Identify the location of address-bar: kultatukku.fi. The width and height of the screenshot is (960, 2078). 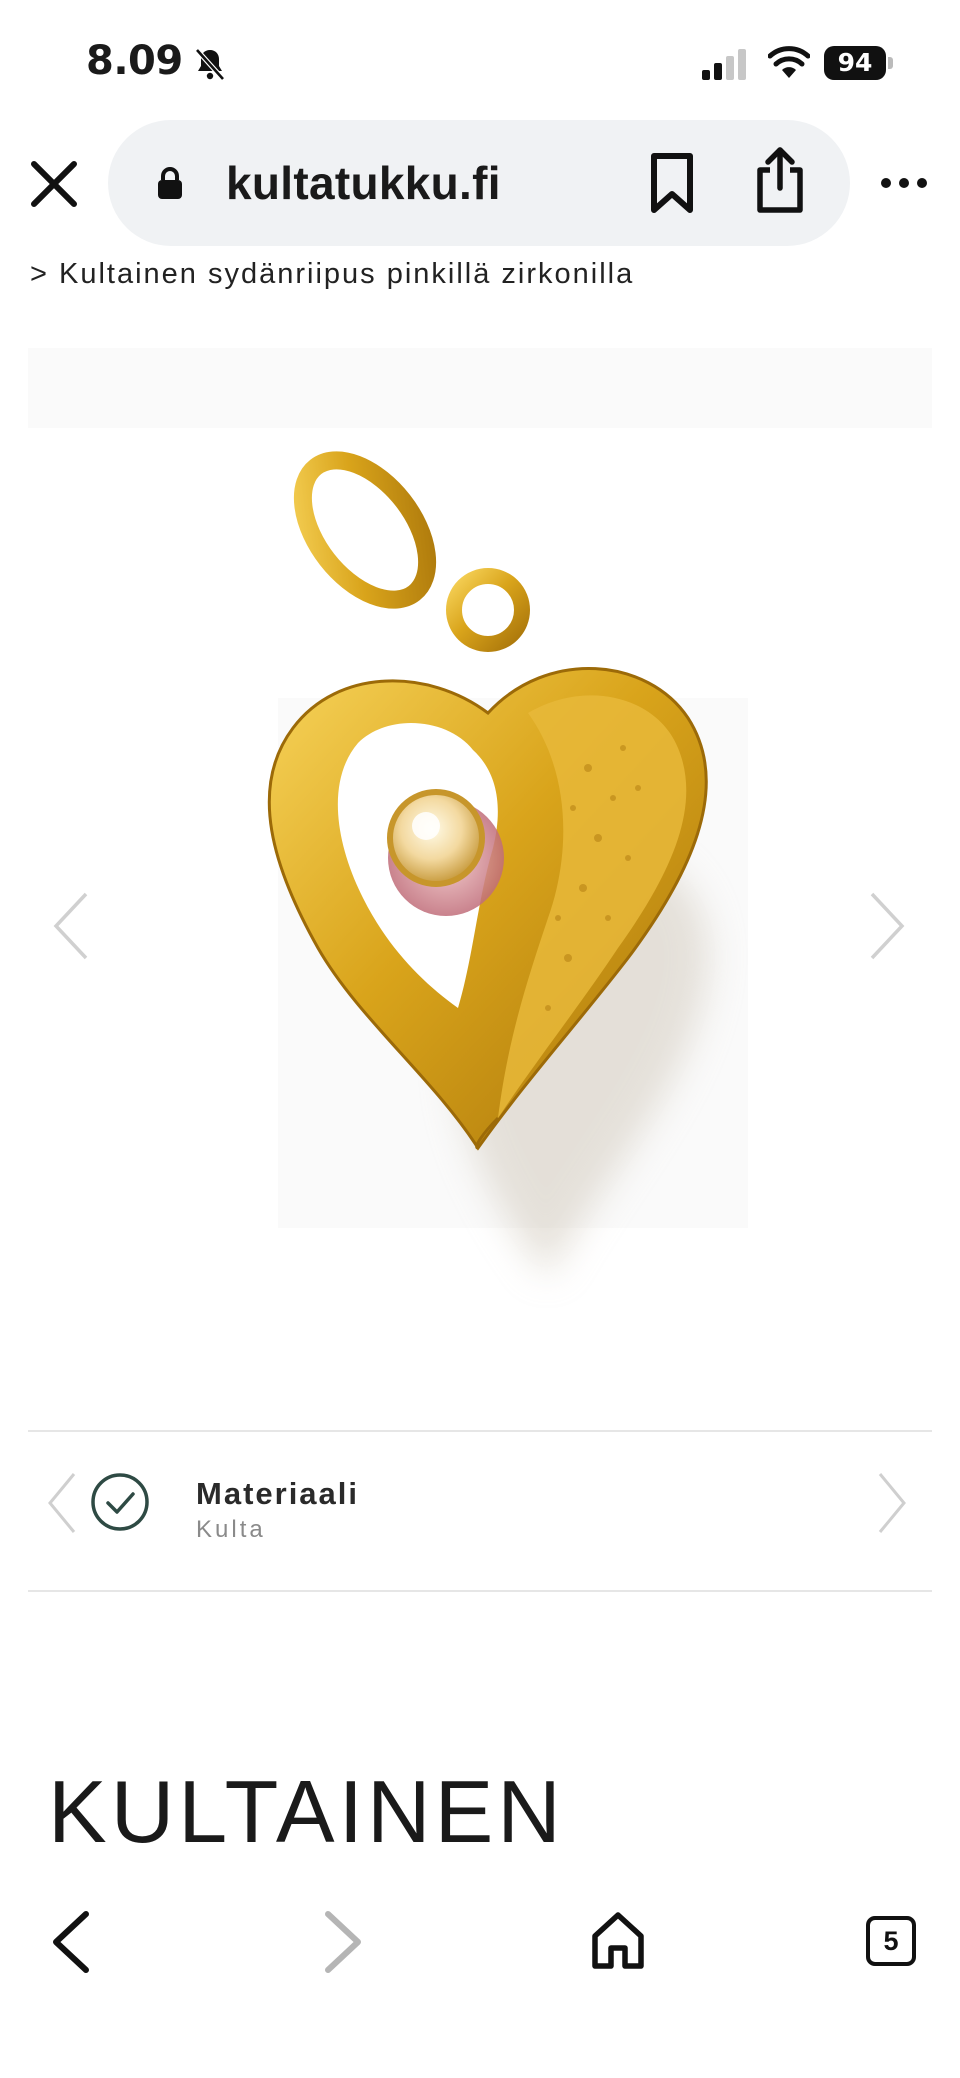
(479, 183).